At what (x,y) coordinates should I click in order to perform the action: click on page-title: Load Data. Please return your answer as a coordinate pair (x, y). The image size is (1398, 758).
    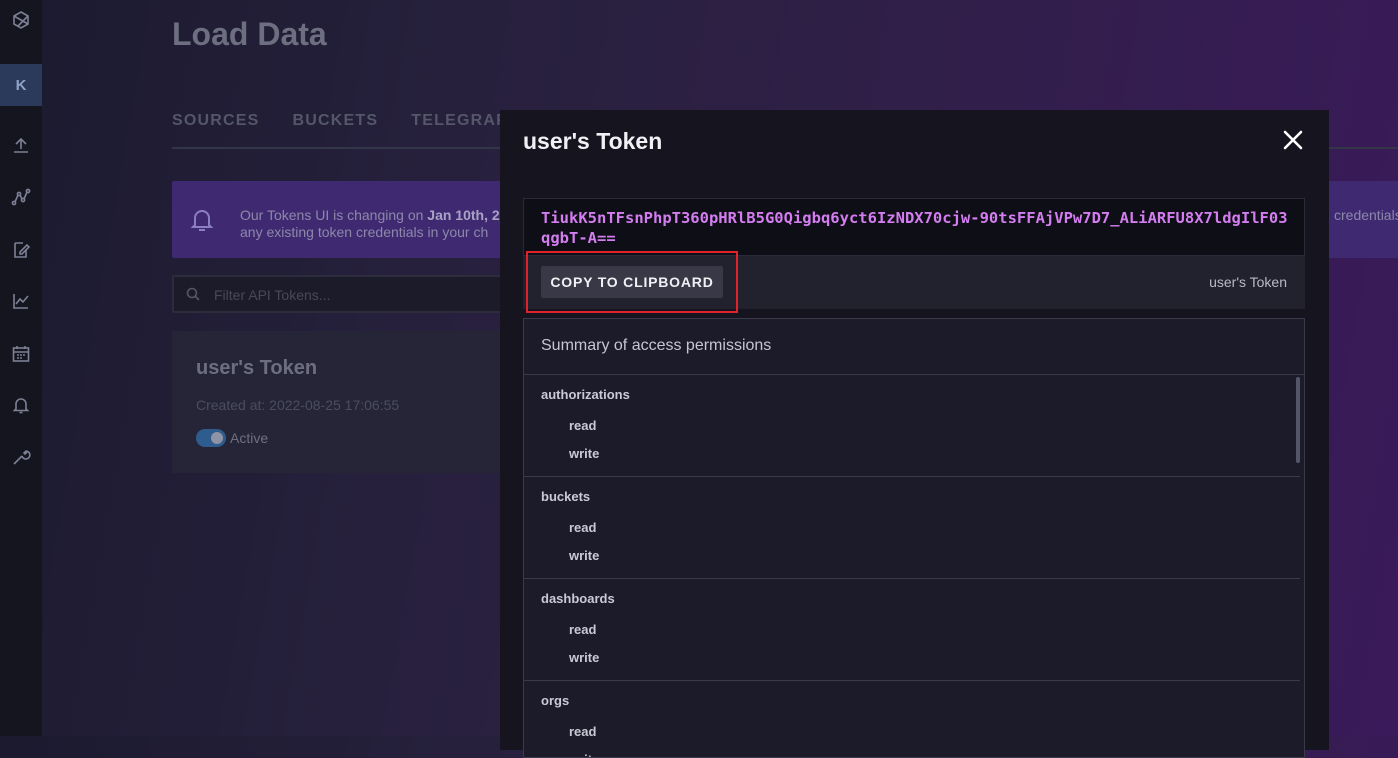
    Looking at the image, I should click on (249, 34).